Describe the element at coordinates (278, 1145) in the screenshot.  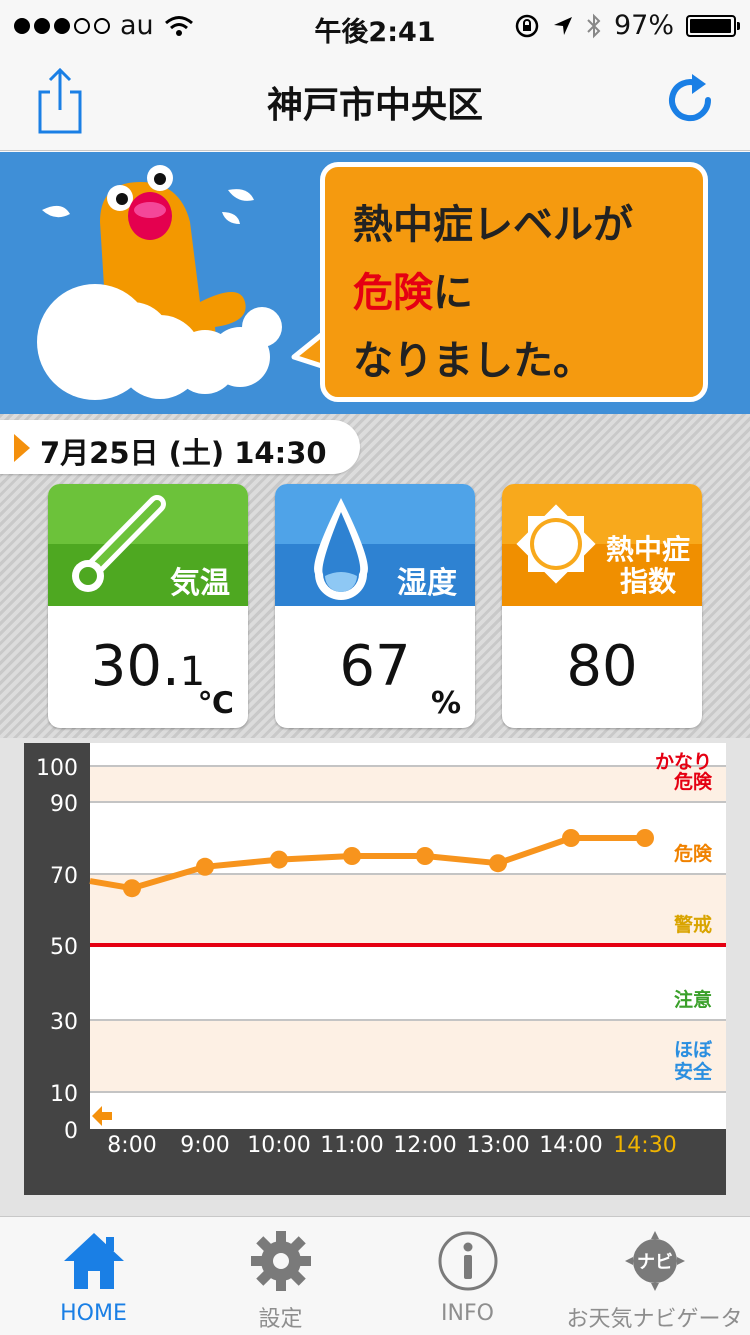
I see `x-tick-label: 10:00` at that location.